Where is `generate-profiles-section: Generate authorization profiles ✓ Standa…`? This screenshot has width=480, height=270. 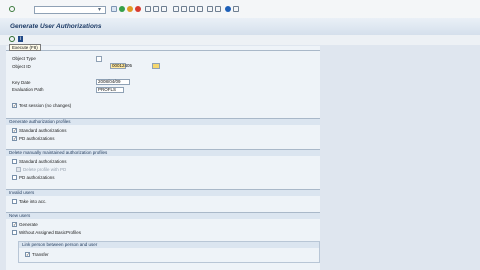
generate-profiles-section: Generate authorization profiles ✓ Standa… is located at coordinates (163, 132).